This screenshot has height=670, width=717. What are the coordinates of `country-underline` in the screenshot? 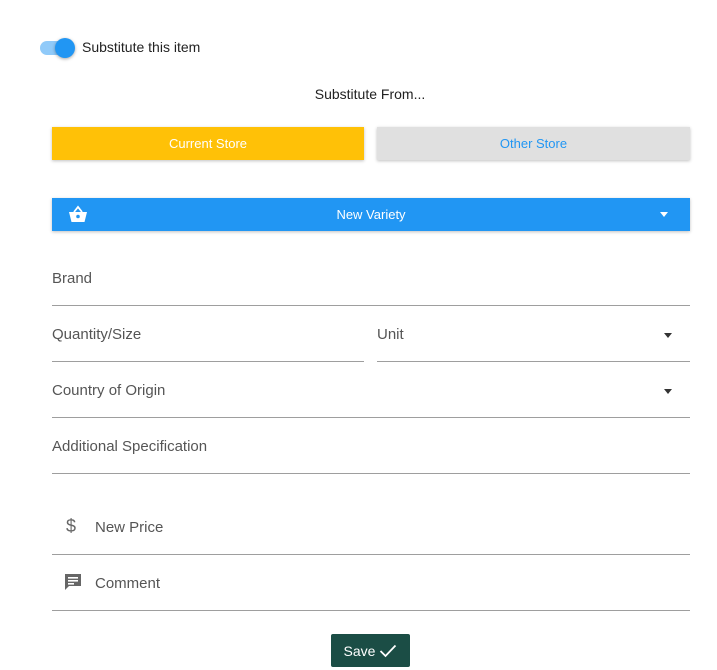 It's located at (371, 417).